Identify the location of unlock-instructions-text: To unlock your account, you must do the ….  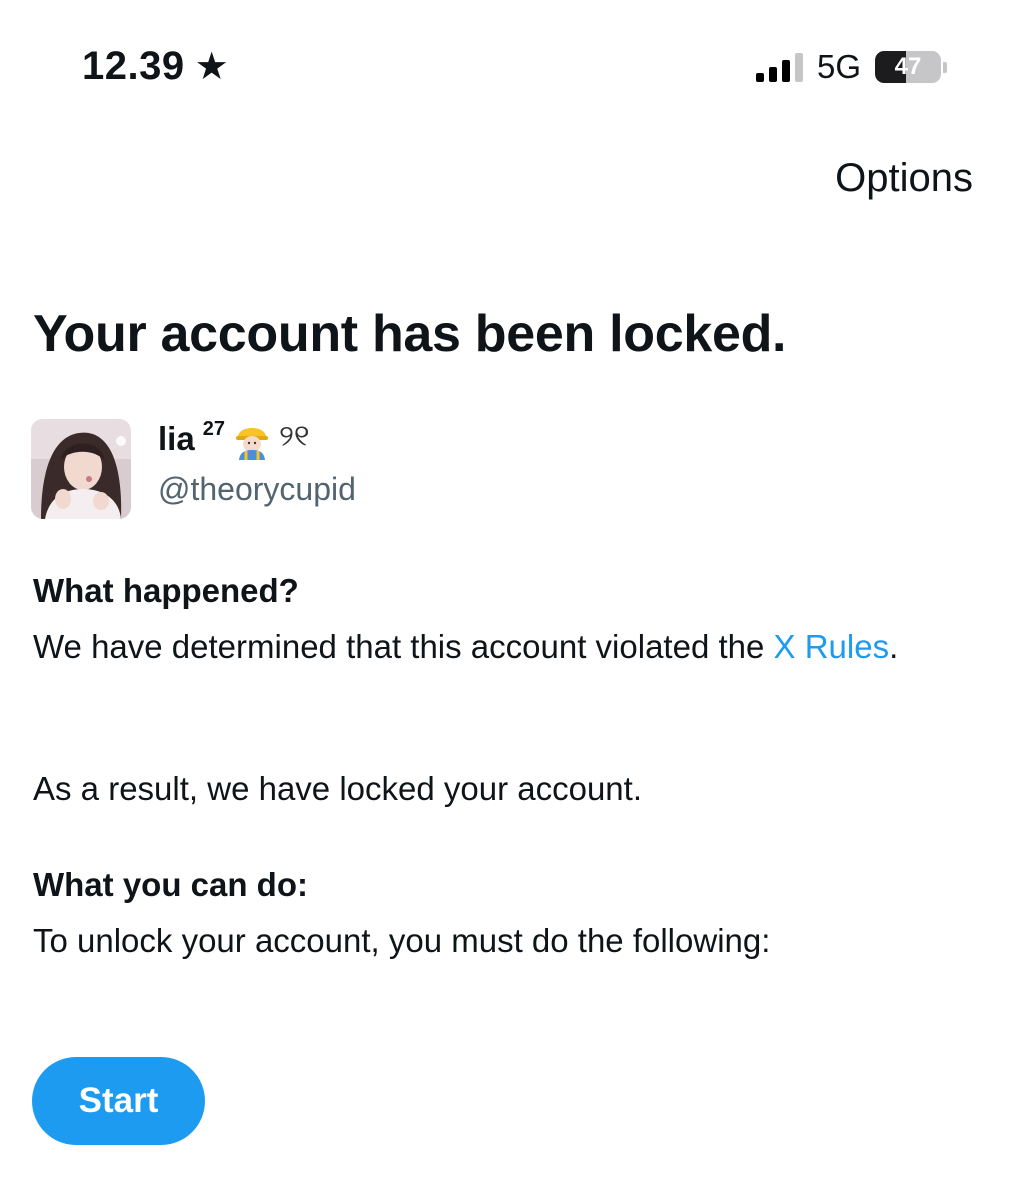
(402, 940).